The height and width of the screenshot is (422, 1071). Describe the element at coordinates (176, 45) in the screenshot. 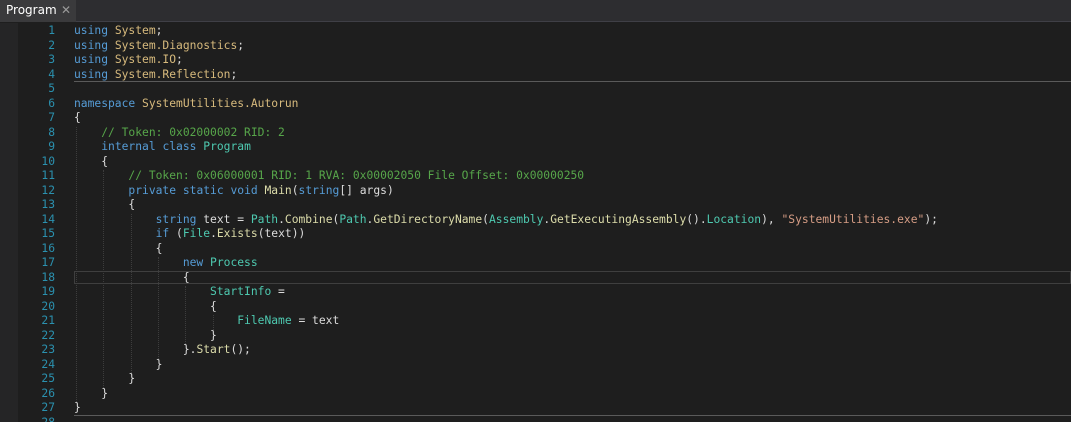

I see `code-token: System.Diagnostics` at that location.